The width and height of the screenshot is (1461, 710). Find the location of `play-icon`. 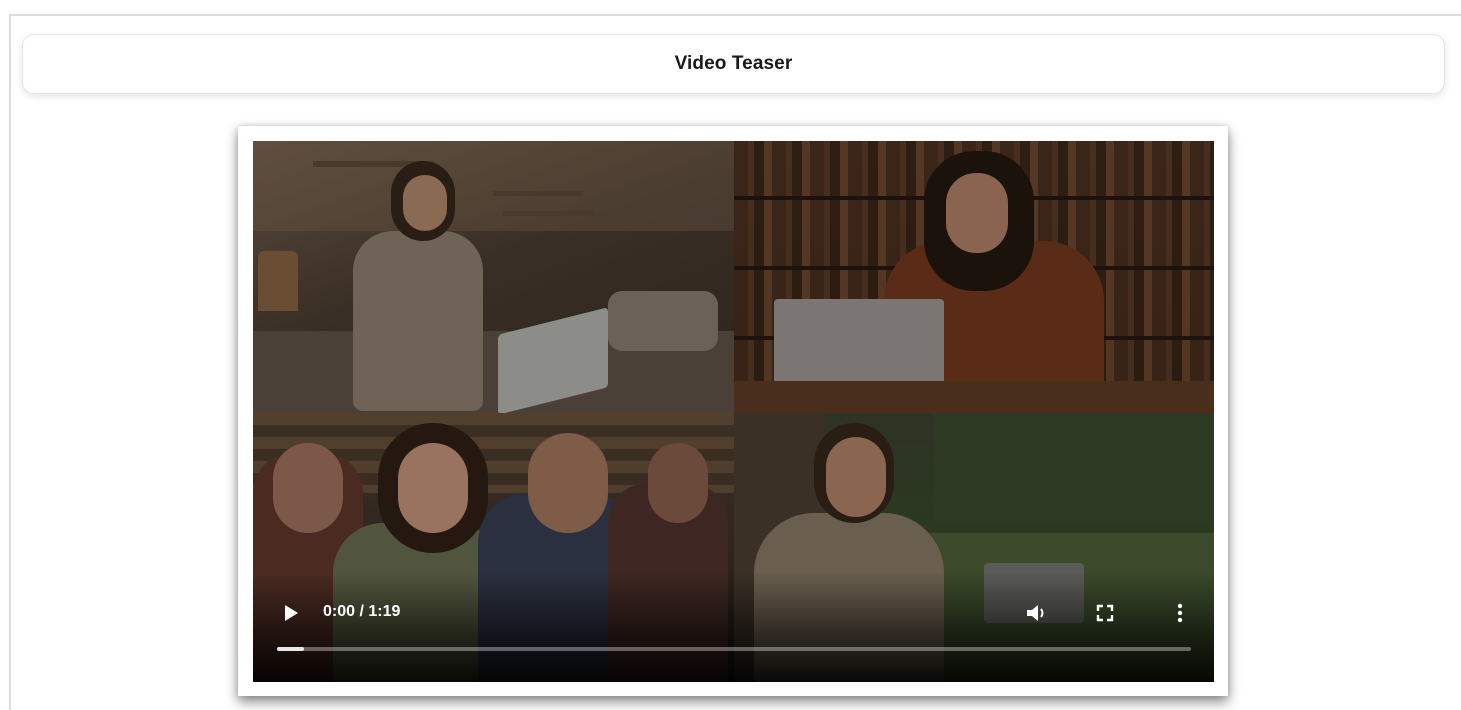

play-icon is located at coordinates (291, 613).